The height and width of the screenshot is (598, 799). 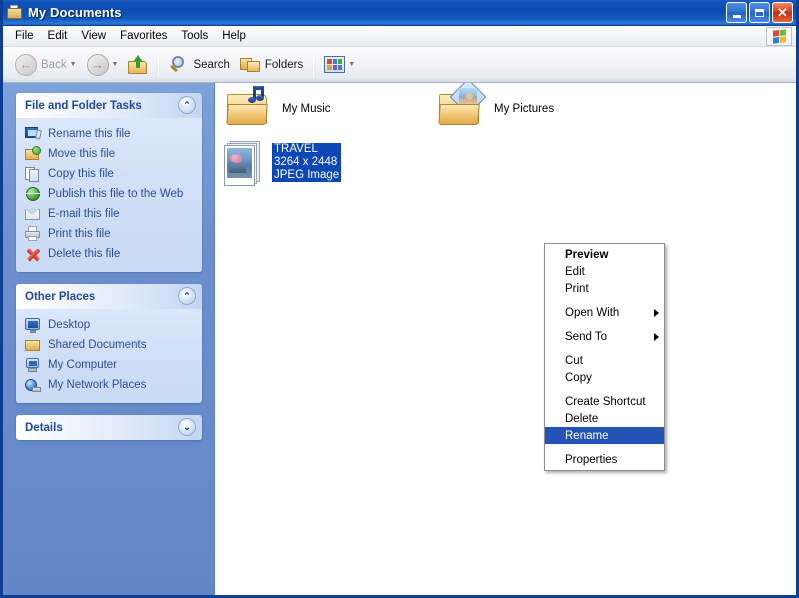 I want to click on up-button, so click(x=138, y=65).